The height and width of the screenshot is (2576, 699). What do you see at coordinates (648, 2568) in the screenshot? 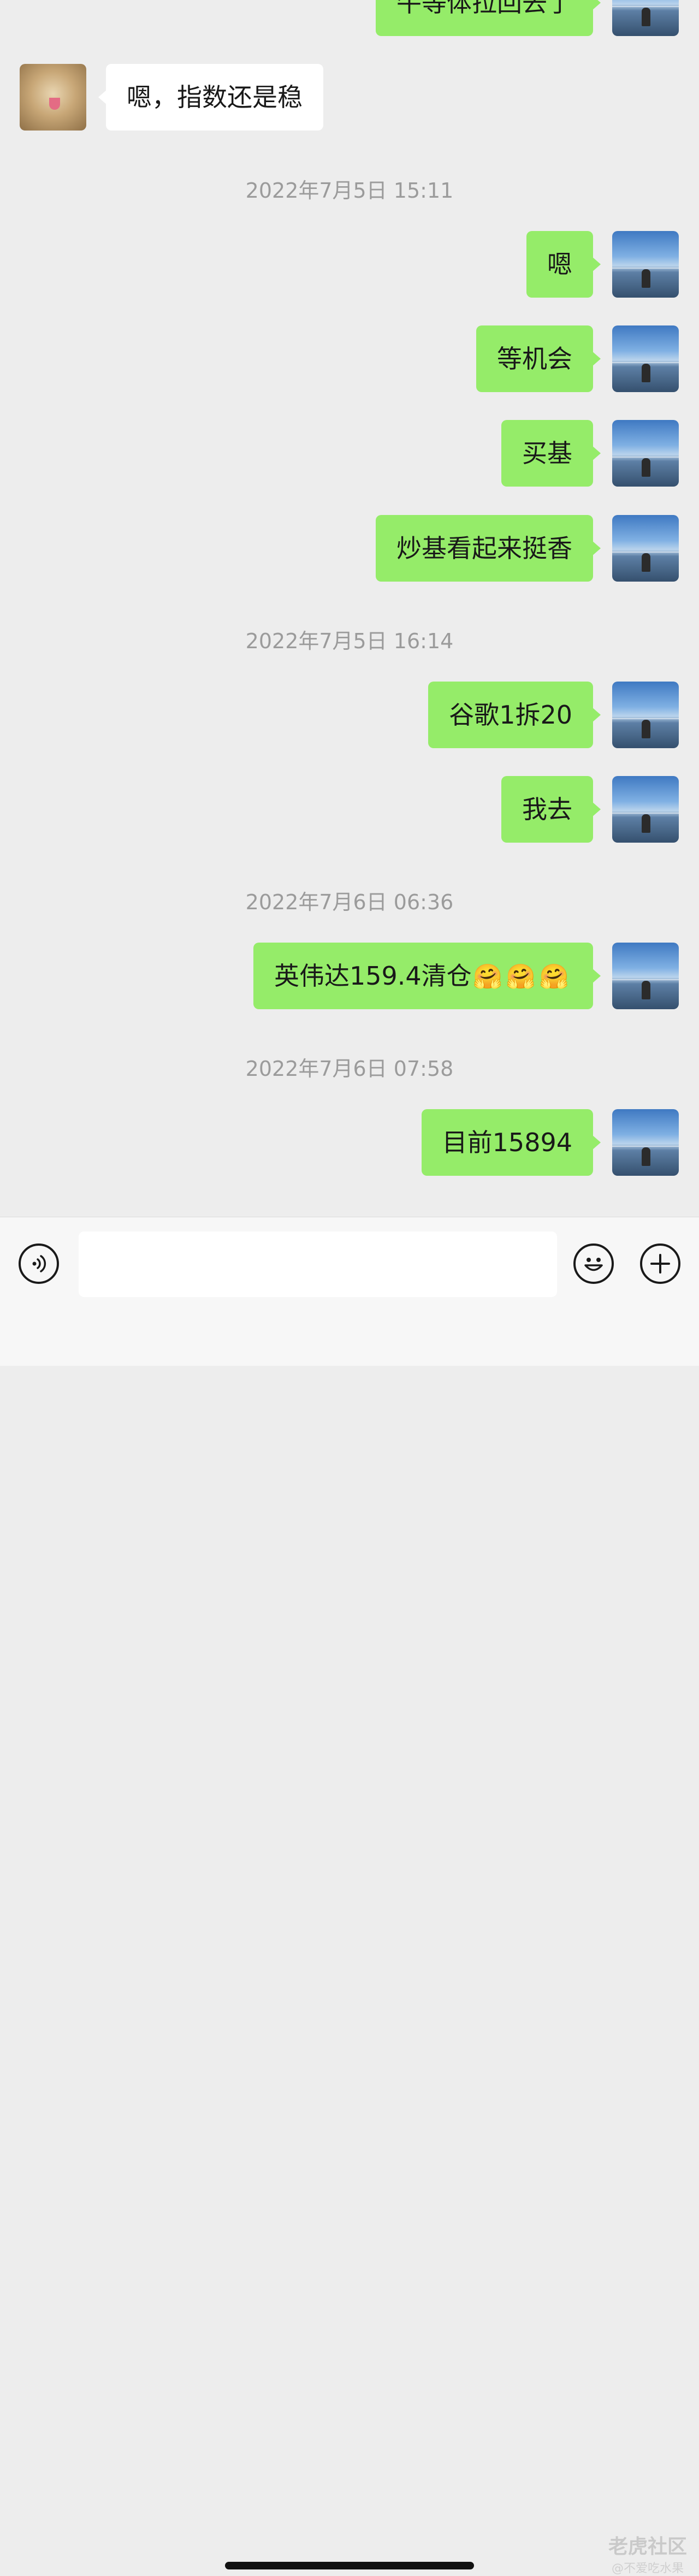
I see `watermark-user: @不爱吃水果` at bounding box center [648, 2568].